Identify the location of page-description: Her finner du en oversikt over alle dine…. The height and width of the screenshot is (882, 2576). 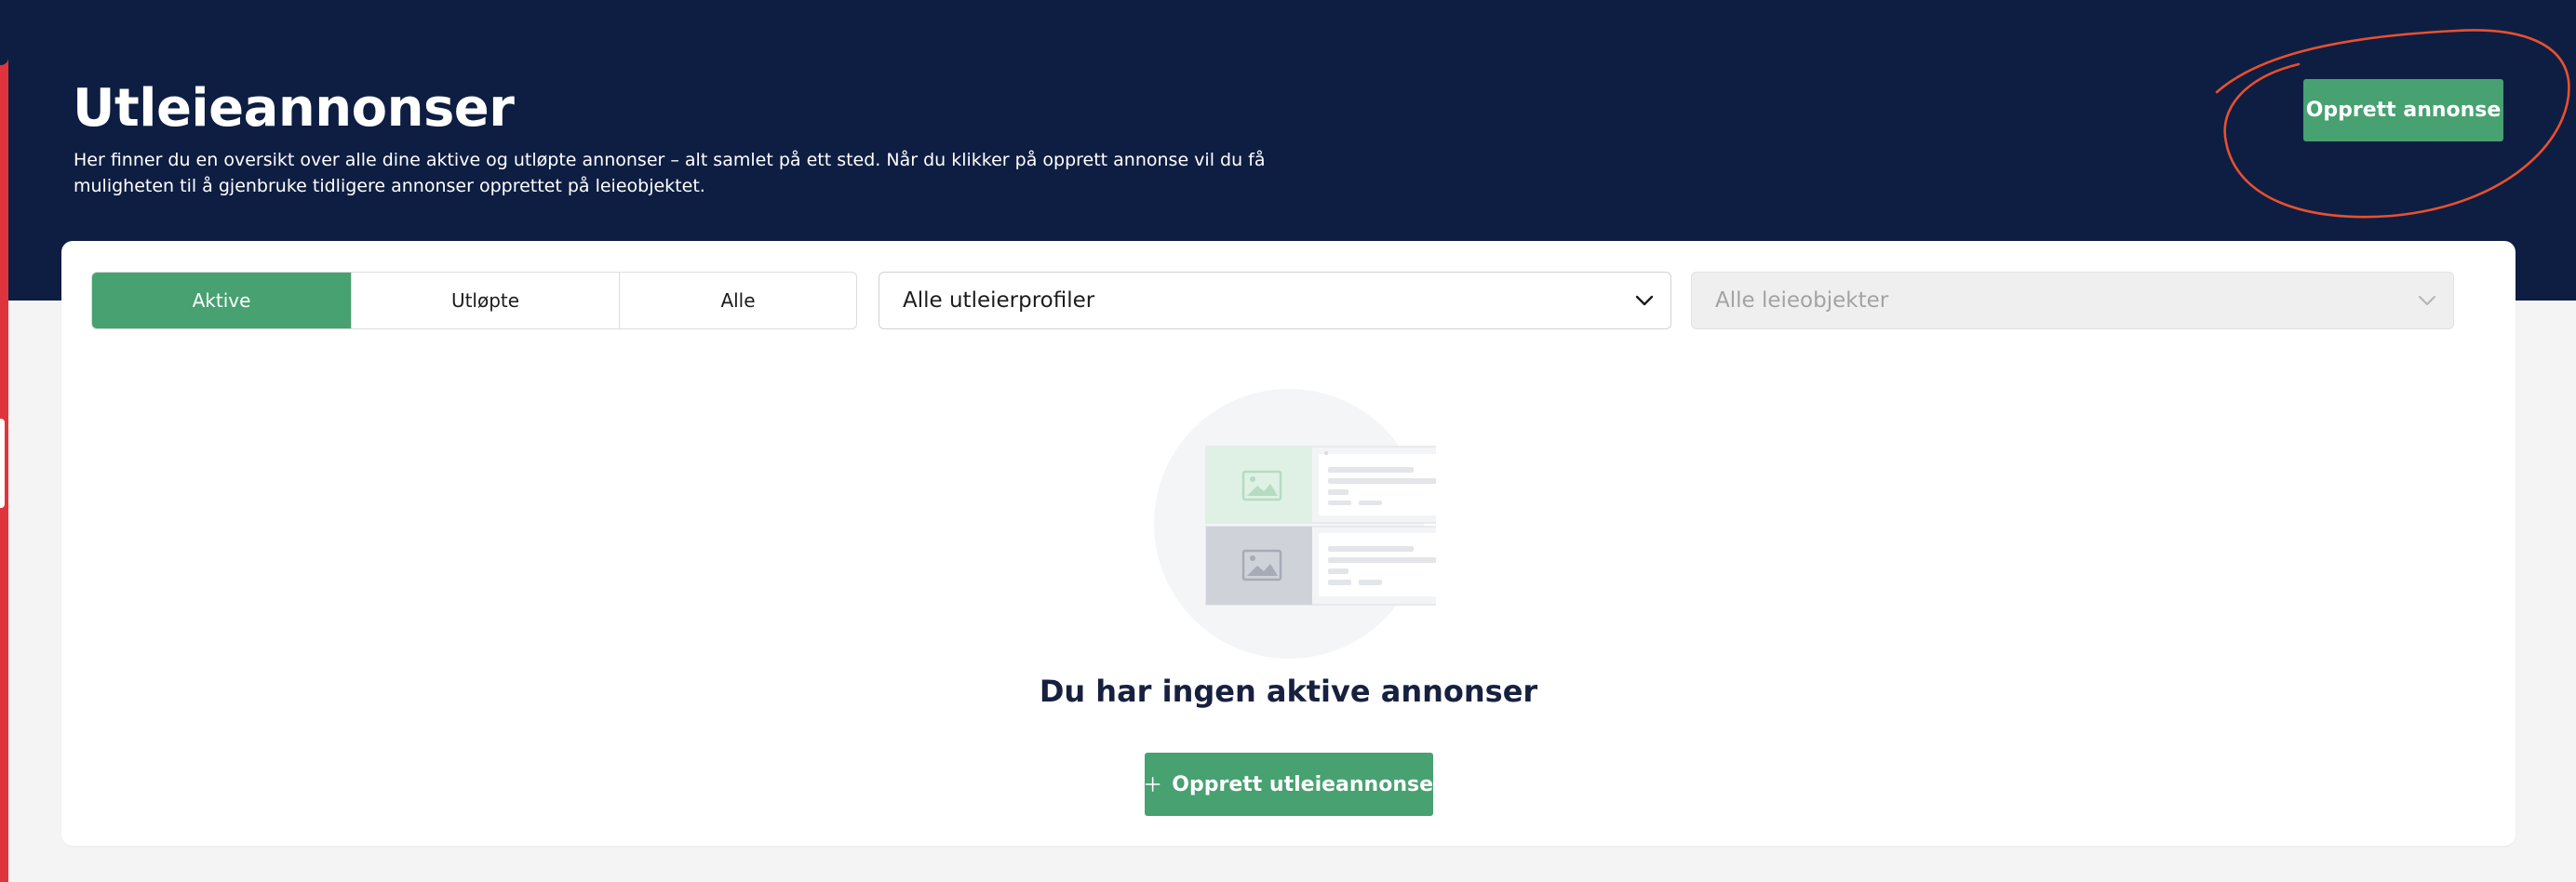
(670, 173).